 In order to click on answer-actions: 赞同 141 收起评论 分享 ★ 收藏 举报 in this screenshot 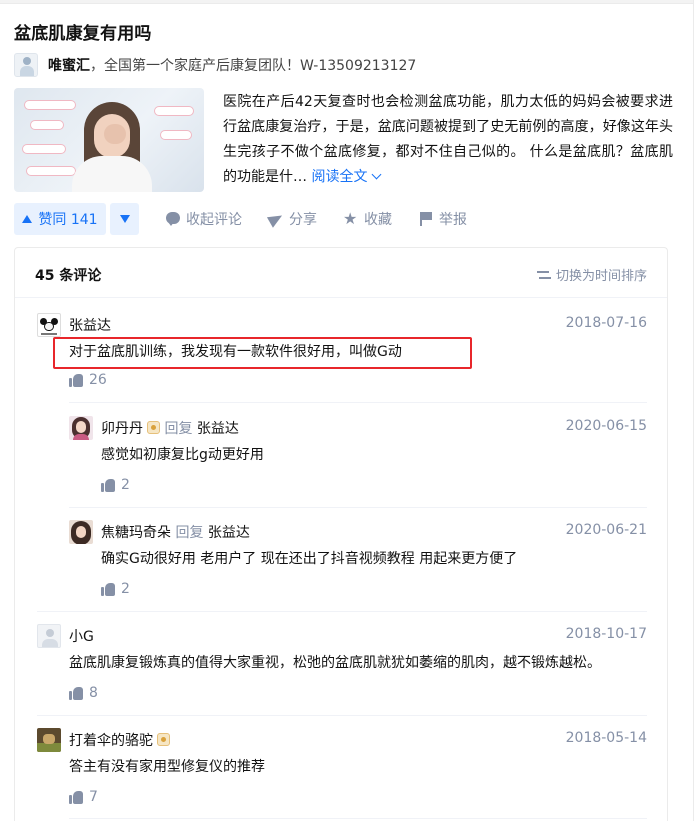, I will do `click(240, 219)`.